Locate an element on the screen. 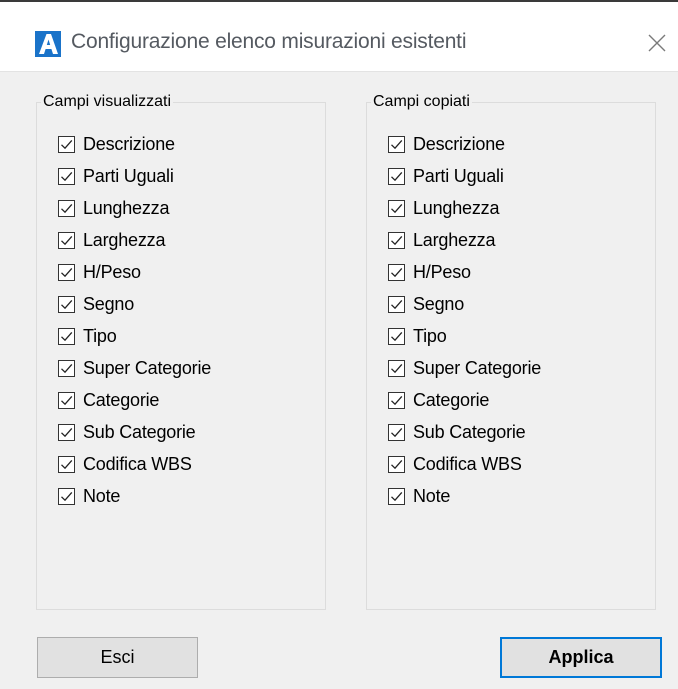 The height and width of the screenshot is (689, 678). close-icon is located at coordinates (657, 43).